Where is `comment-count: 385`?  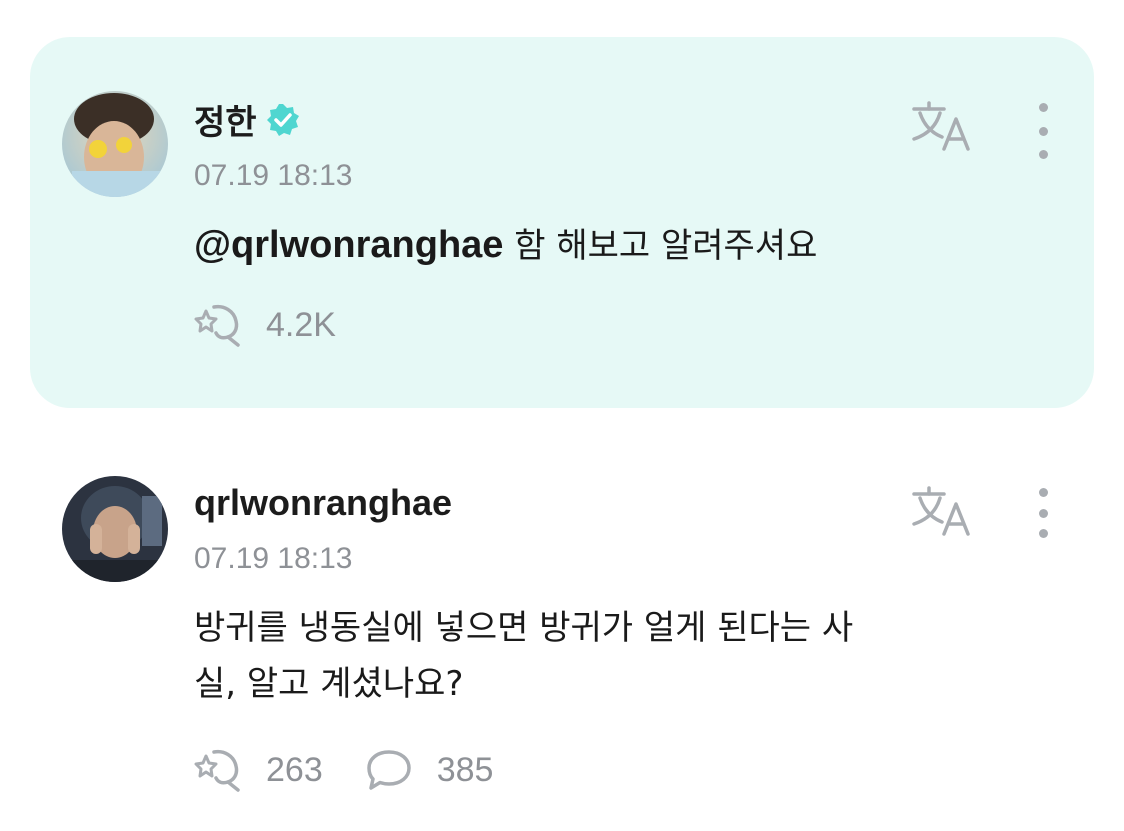 comment-count: 385 is located at coordinates (465, 769).